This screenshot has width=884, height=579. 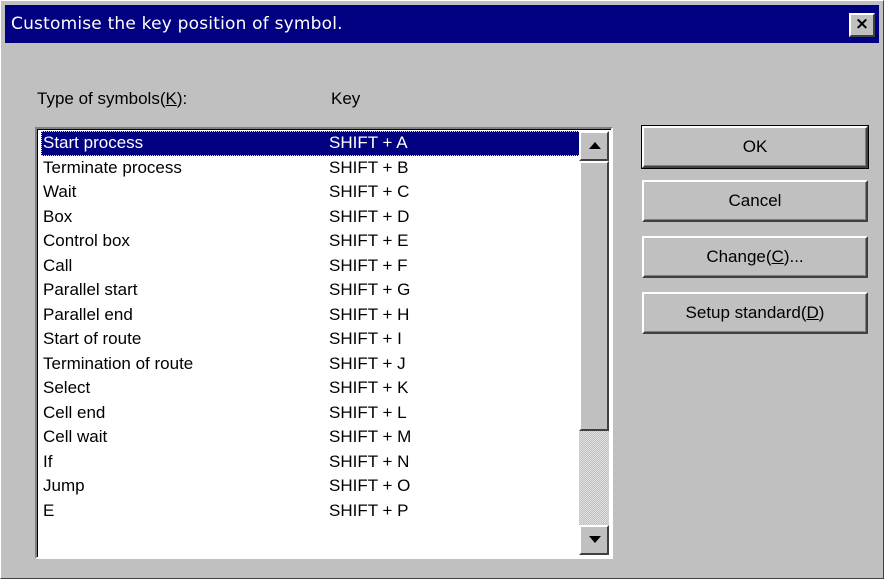 What do you see at coordinates (313, 339) in the screenshot?
I see `list-item: Start of route SHIFT + I` at bounding box center [313, 339].